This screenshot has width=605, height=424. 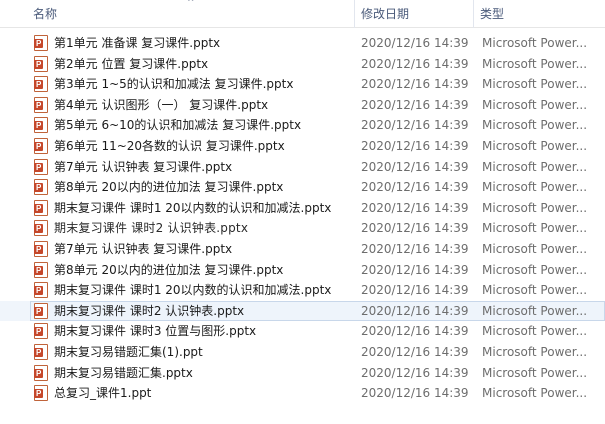 I want to click on file-name: 第2单元 位置 复习课件.pptx, so click(x=203, y=64).